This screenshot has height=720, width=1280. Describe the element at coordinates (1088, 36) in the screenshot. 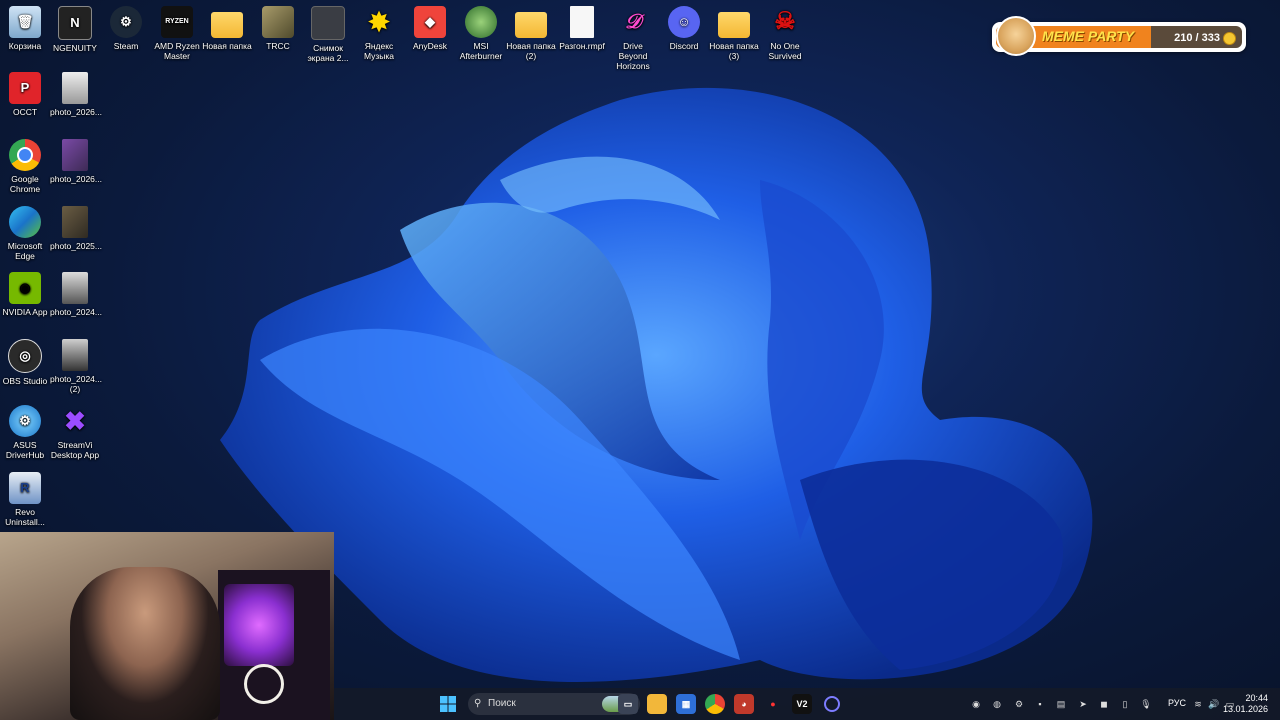

I see `meme-party-title: MEME PARTY` at that location.